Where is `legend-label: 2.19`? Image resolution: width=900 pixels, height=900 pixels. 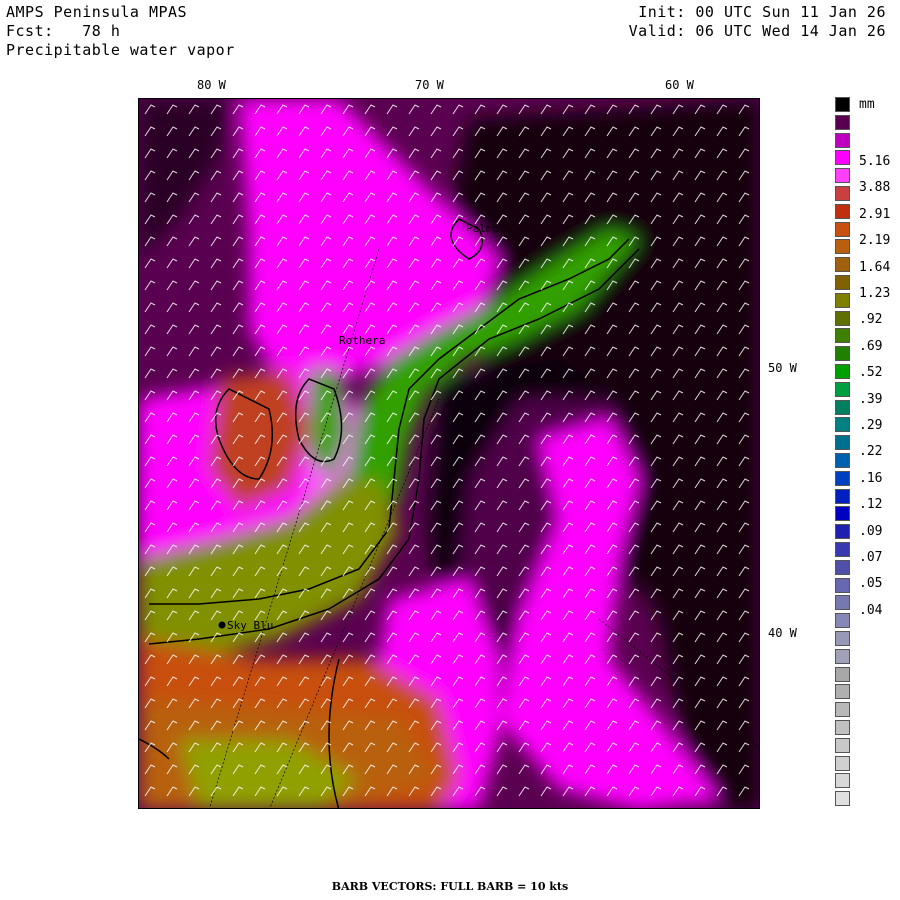
legend-label: 2.19 is located at coordinates (875, 241).